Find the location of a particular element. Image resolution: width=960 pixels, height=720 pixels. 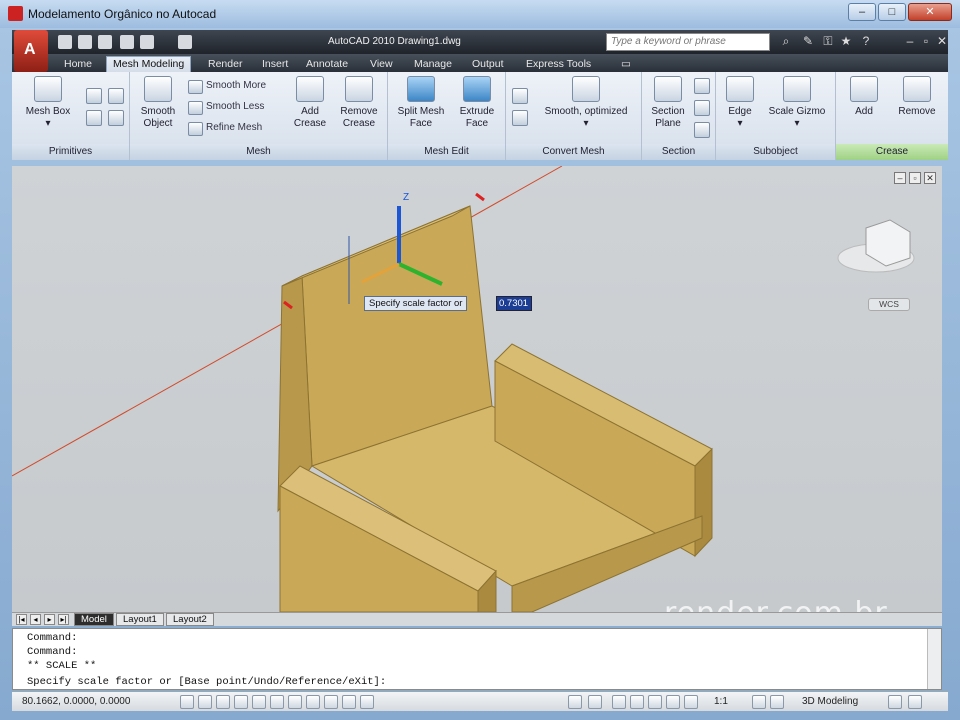

doc-close-icon: ✕ is located at coordinates (942, 42).